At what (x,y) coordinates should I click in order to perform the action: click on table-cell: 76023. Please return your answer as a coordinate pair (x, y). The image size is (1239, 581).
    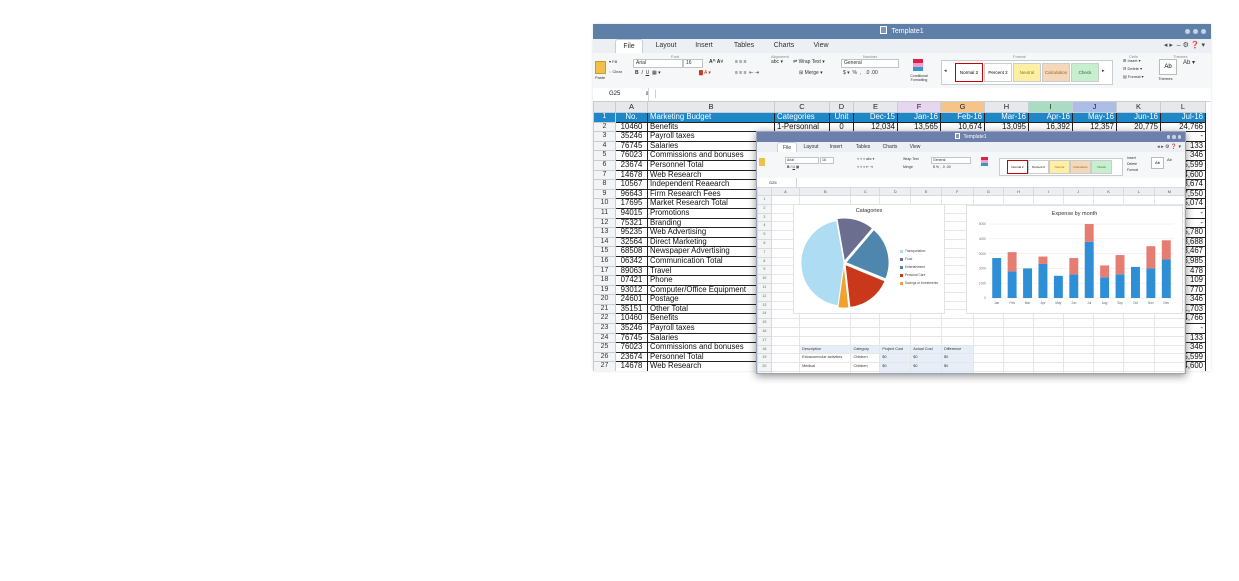
    Looking at the image, I should click on (631, 155).